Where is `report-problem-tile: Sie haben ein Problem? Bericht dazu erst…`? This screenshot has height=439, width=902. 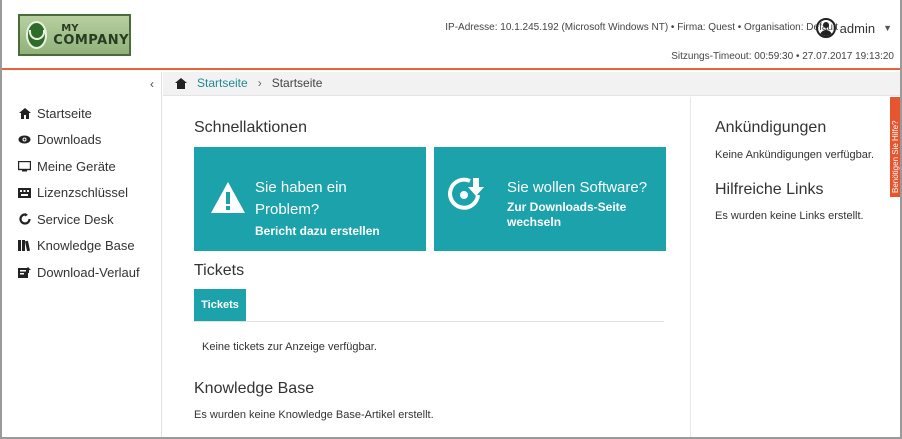
report-problem-tile: Sie haben ein Problem? Bericht dazu erst… is located at coordinates (310, 199).